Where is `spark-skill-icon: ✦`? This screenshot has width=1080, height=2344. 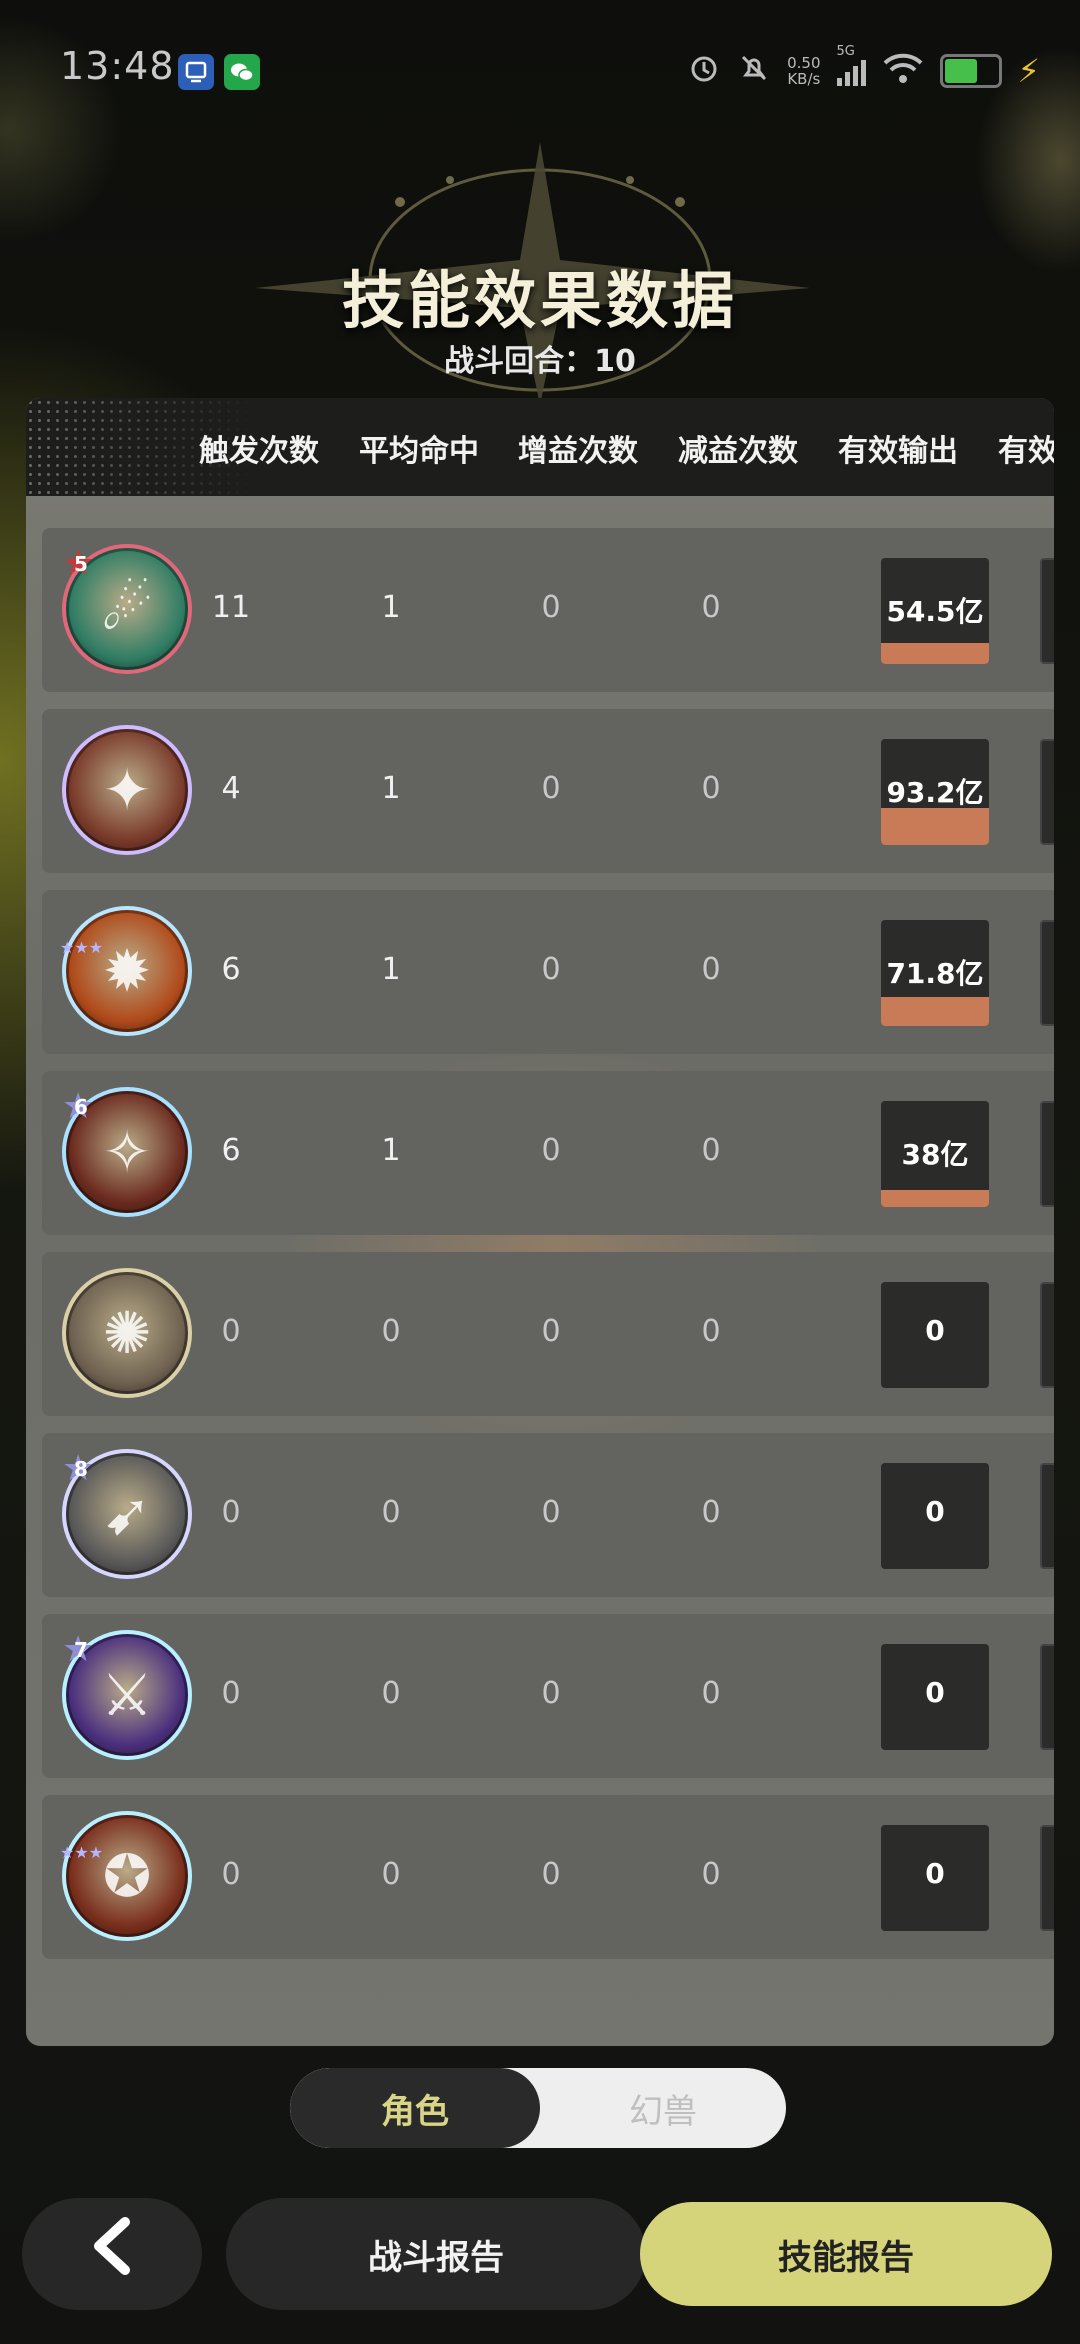
spark-skill-icon: ✦ is located at coordinates (127, 790).